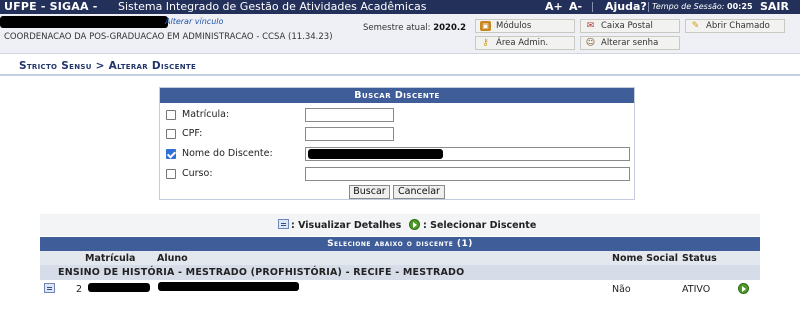 The image size is (800, 317). I want to click on session-time: 00:25, so click(740, 6).